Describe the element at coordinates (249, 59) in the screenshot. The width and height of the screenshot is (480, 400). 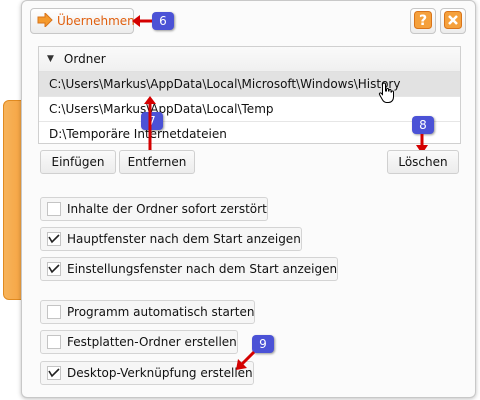
I see `folder-list-header: ▼ Ordner` at that location.